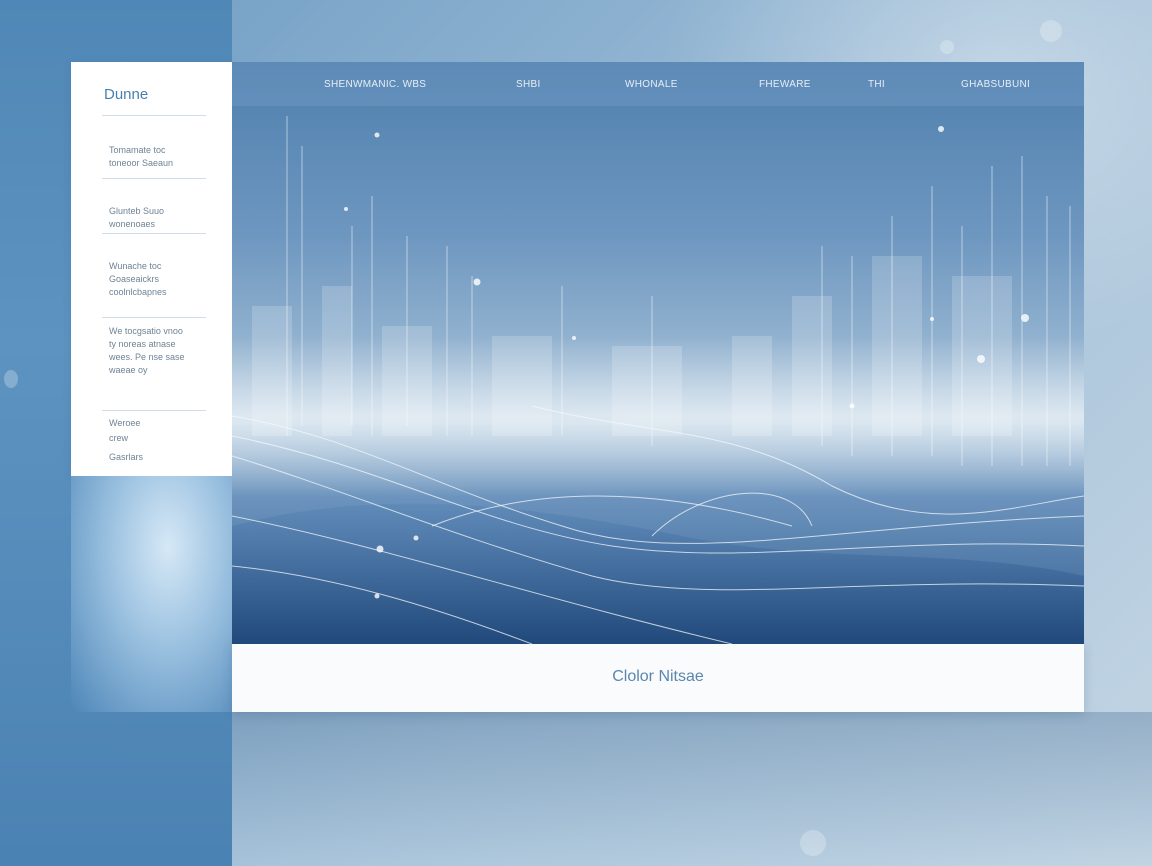 Image resolution: width=1152 pixels, height=866 pixels. Describe the element at coordinates (528, 84) in the screenshot. I see `nav-item: SHBI` at that location.